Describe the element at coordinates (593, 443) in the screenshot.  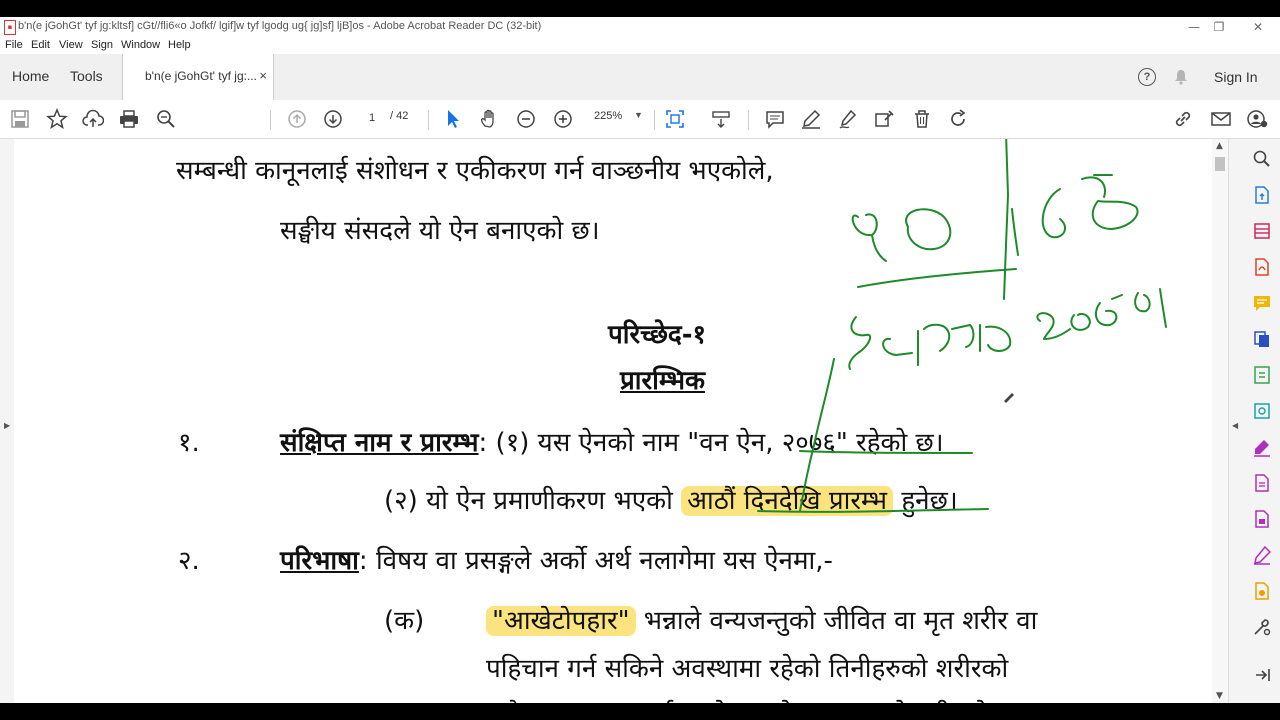
I see `section-1-text-pre: (१) यस ऐनको नाम "` at that location.